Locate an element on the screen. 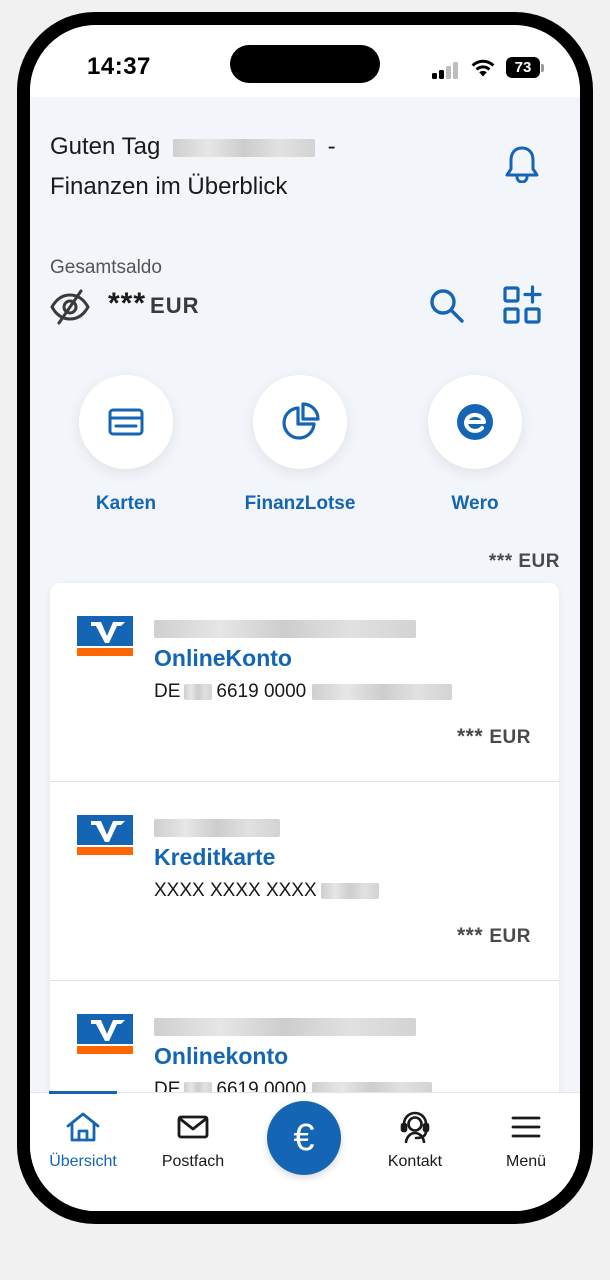 This screenshot has height=1280, width=610. nav-item-postfach: Postfach is located at coordinates (193, 1141).